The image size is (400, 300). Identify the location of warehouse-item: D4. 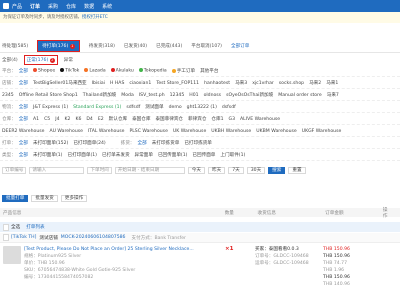
(89, 119).